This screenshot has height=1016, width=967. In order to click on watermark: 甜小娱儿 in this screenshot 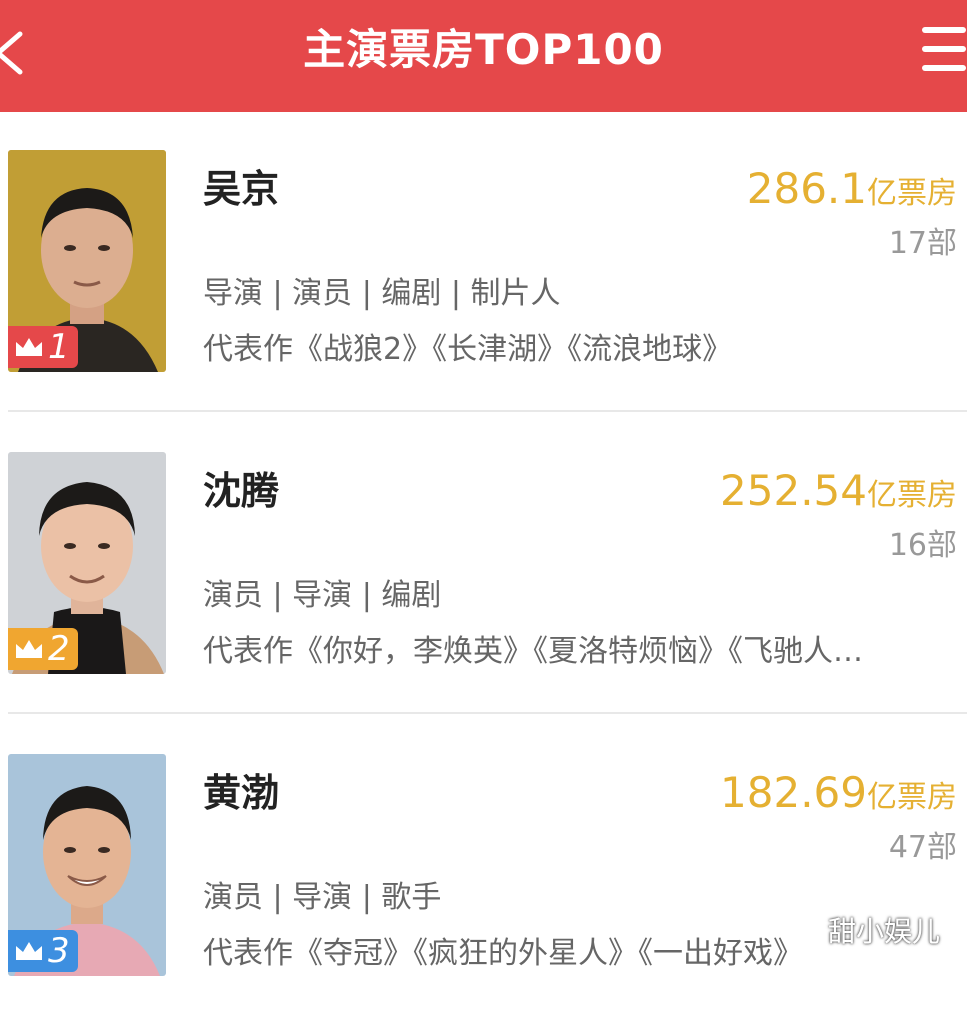, I will do `click(884, 931)`.